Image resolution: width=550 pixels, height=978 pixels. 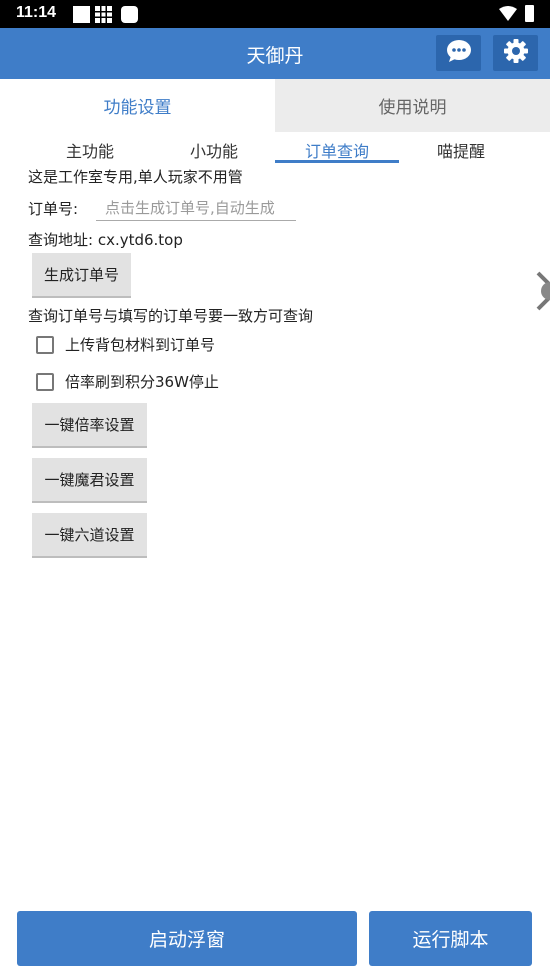 What do you see at coordinates (45, 344) in the screenshot?
I see `upload-materials-checkbox` at bounding box center [45, 344].